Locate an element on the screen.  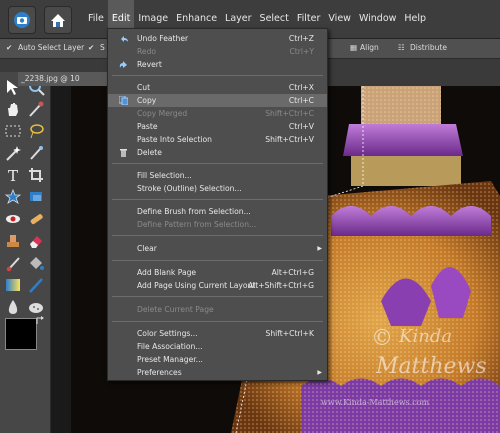
copy-icon is located at coordinates (123, 100).